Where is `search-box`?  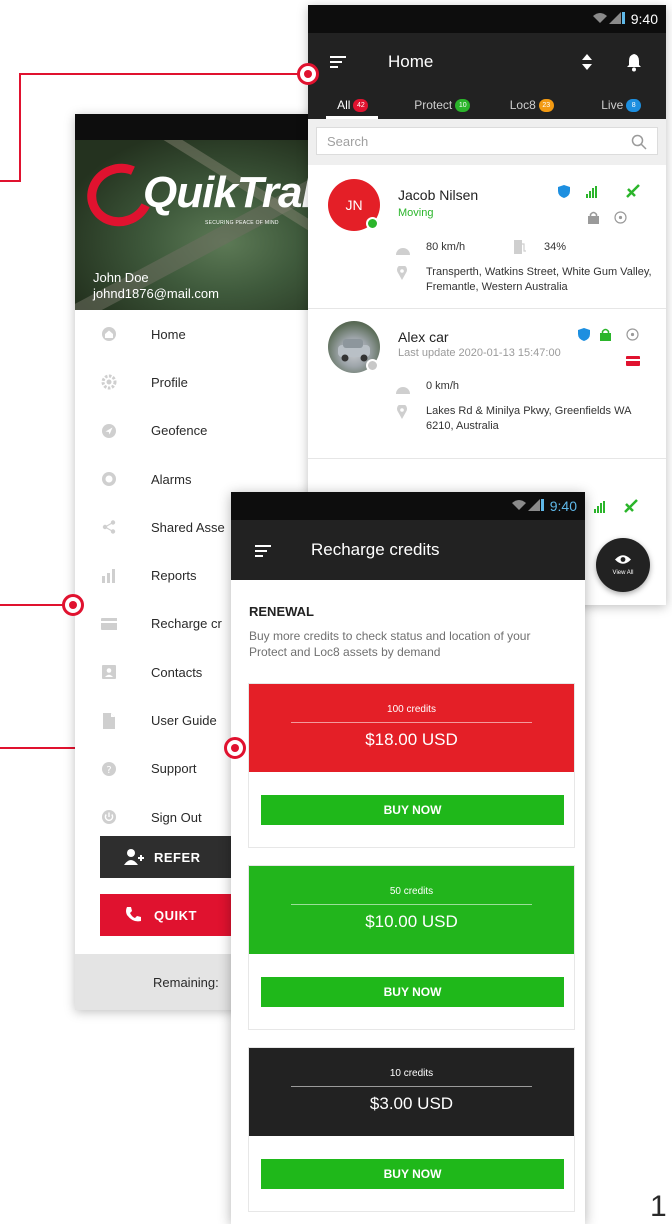 search-box is located at coordinates (487, 141).